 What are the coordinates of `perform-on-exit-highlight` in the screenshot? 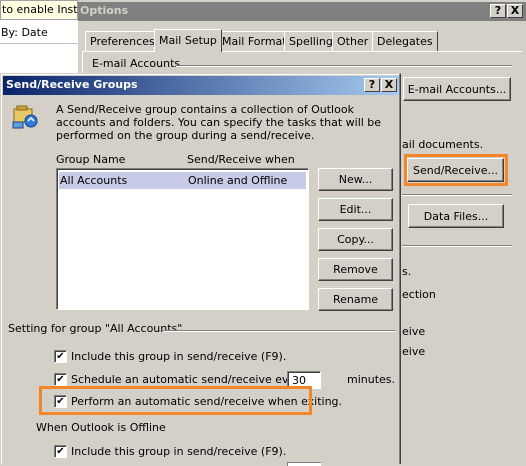 It's located at (175, 400).